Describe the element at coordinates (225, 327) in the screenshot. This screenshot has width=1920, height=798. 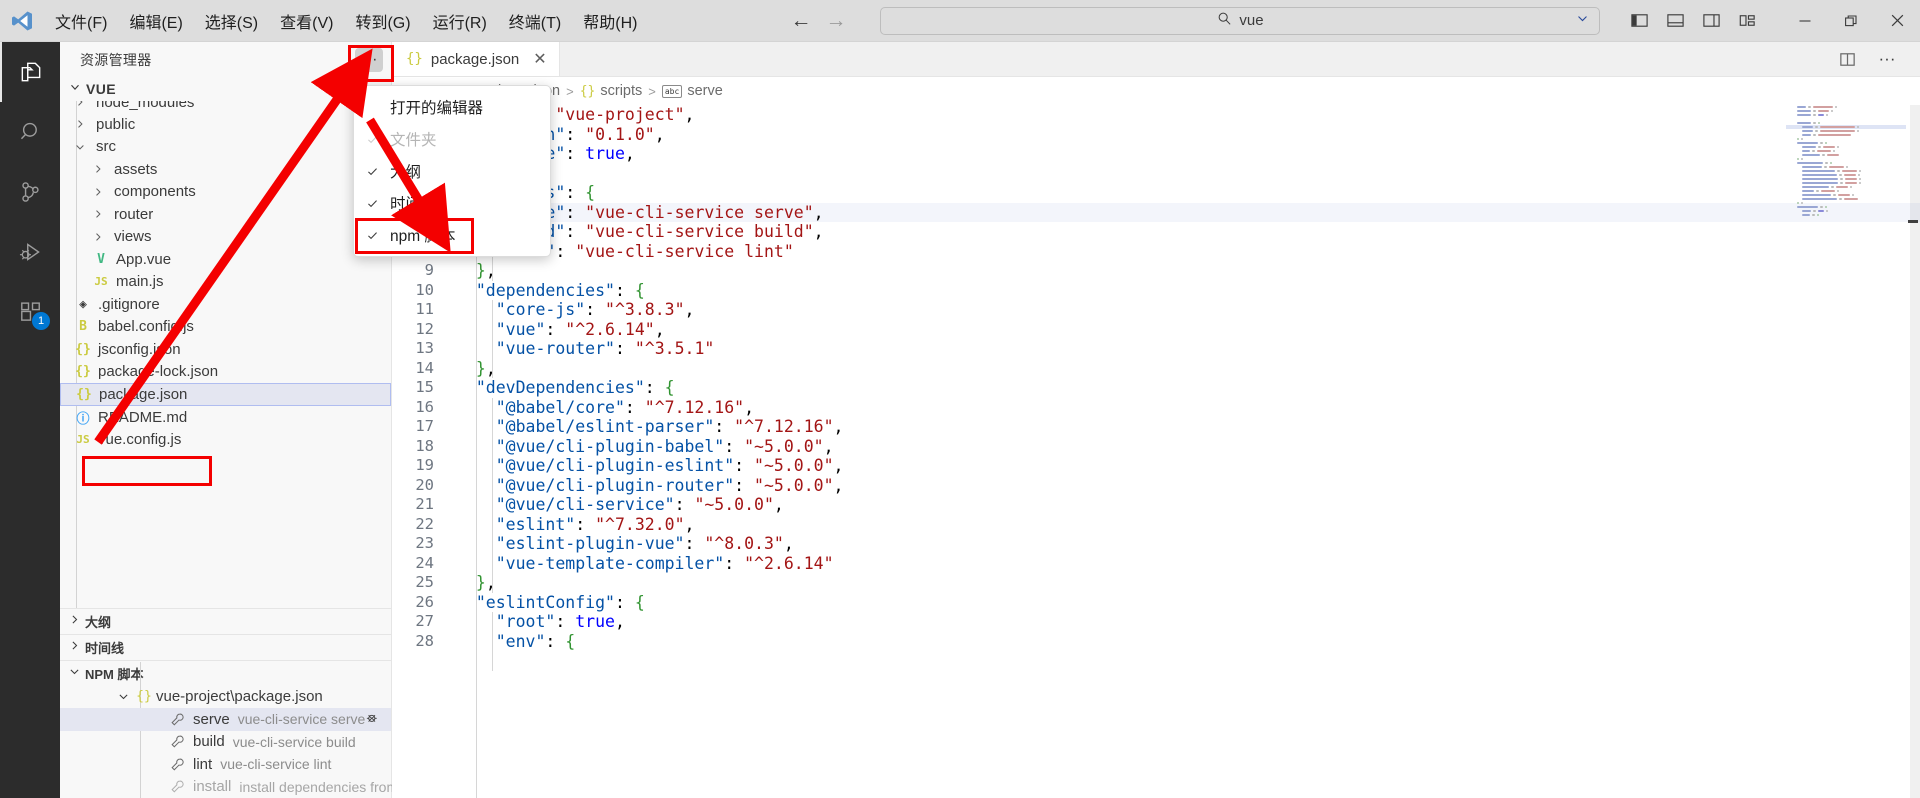
I see `file-tree-row: Bbabel.config.js` at that location.